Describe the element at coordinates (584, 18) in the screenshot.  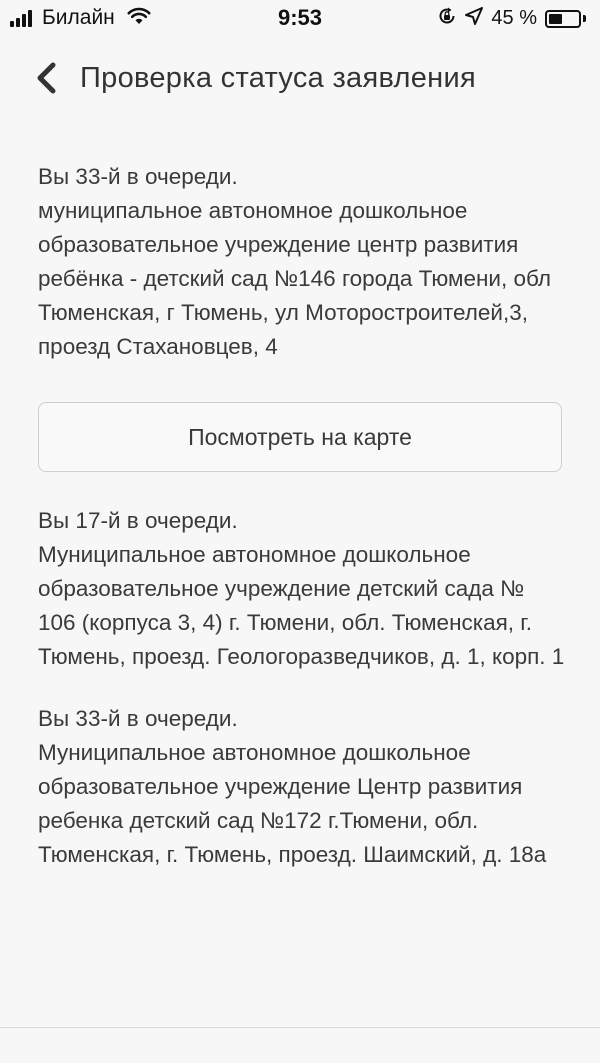
I see `battery-tip` at that location.